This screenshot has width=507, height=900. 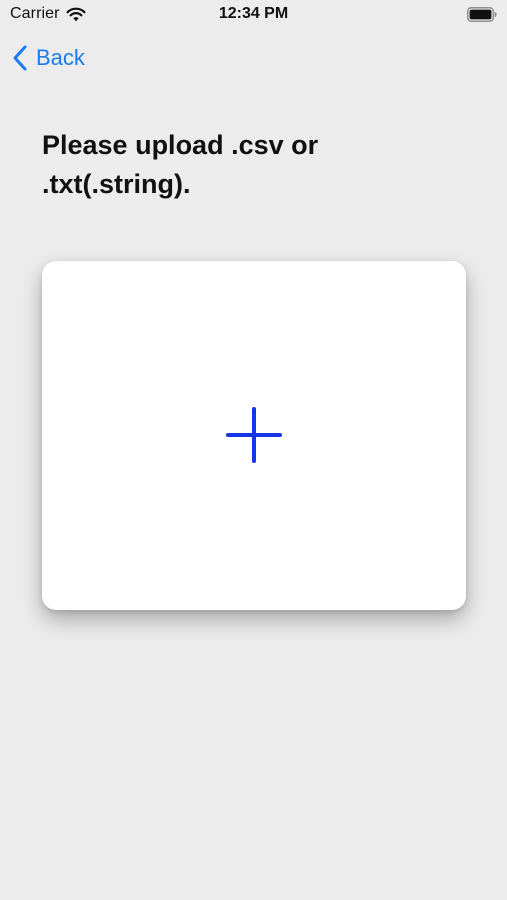 I want to click on back-button: Back, so click(x=48, y=58).